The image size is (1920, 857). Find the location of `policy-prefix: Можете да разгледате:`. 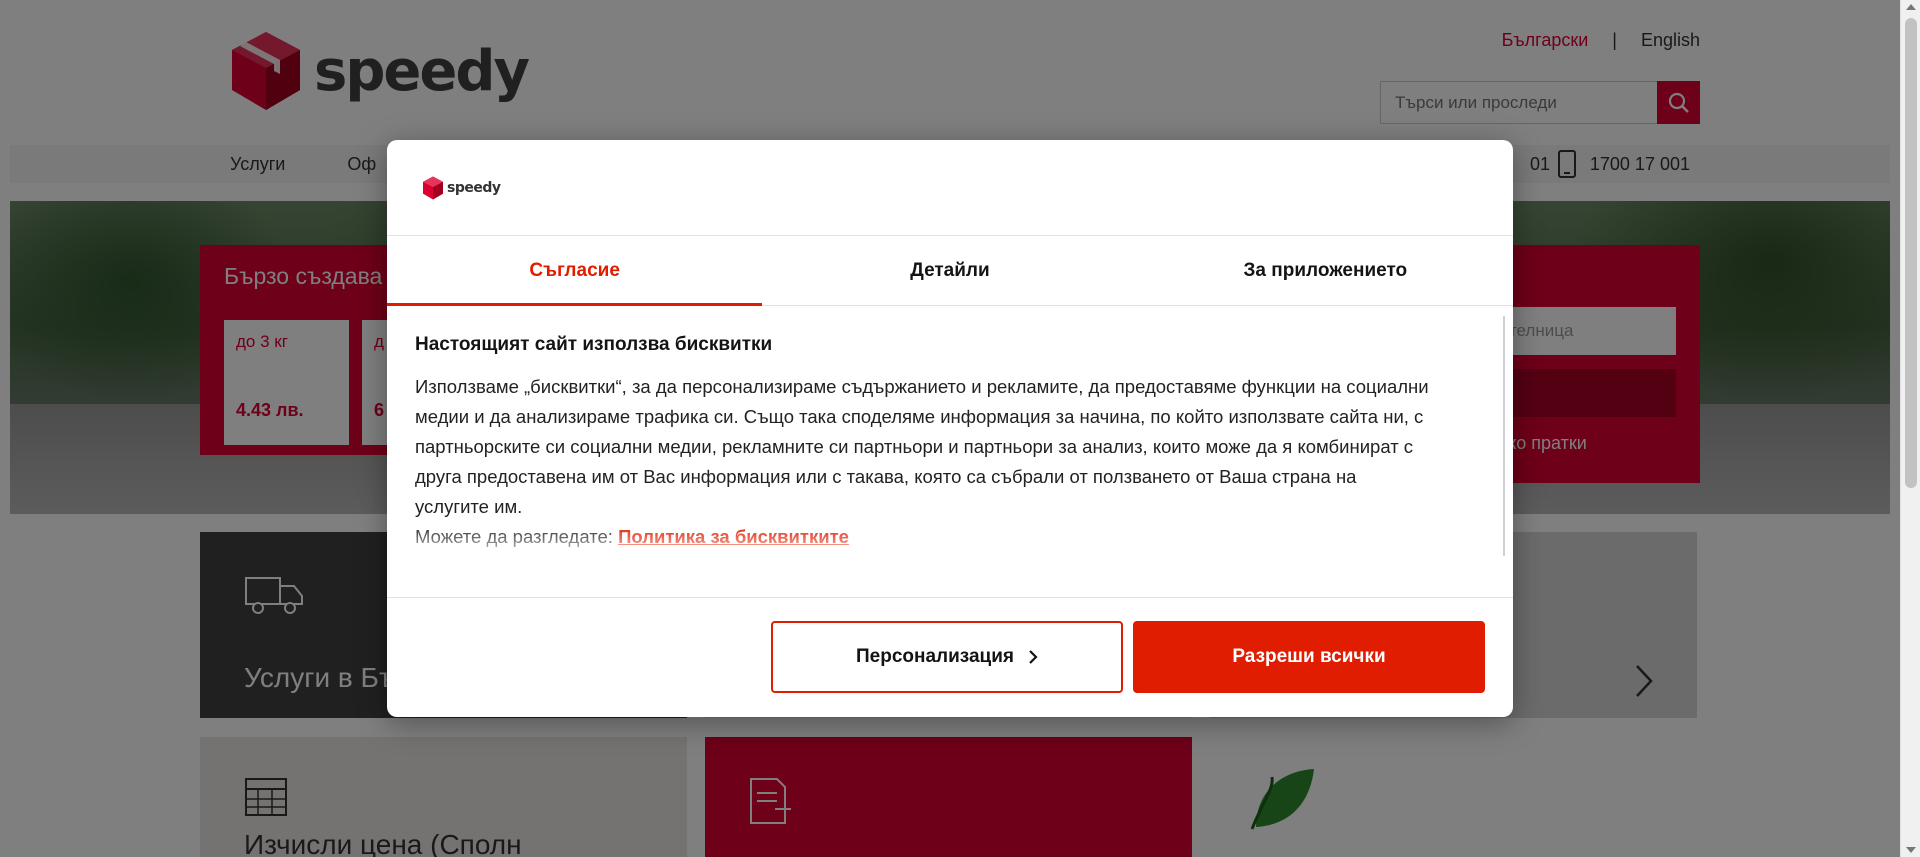

policy-prefix: Можете да разгледате: is located at coordinates (517, 536).